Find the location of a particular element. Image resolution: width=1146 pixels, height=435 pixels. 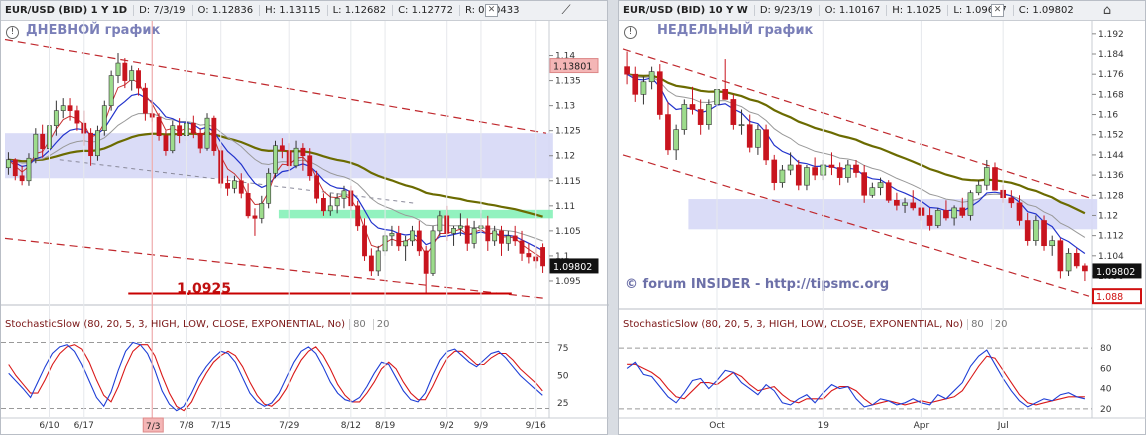

drawing-tool-icon: ⟋ is located at coordinates (566, 11).